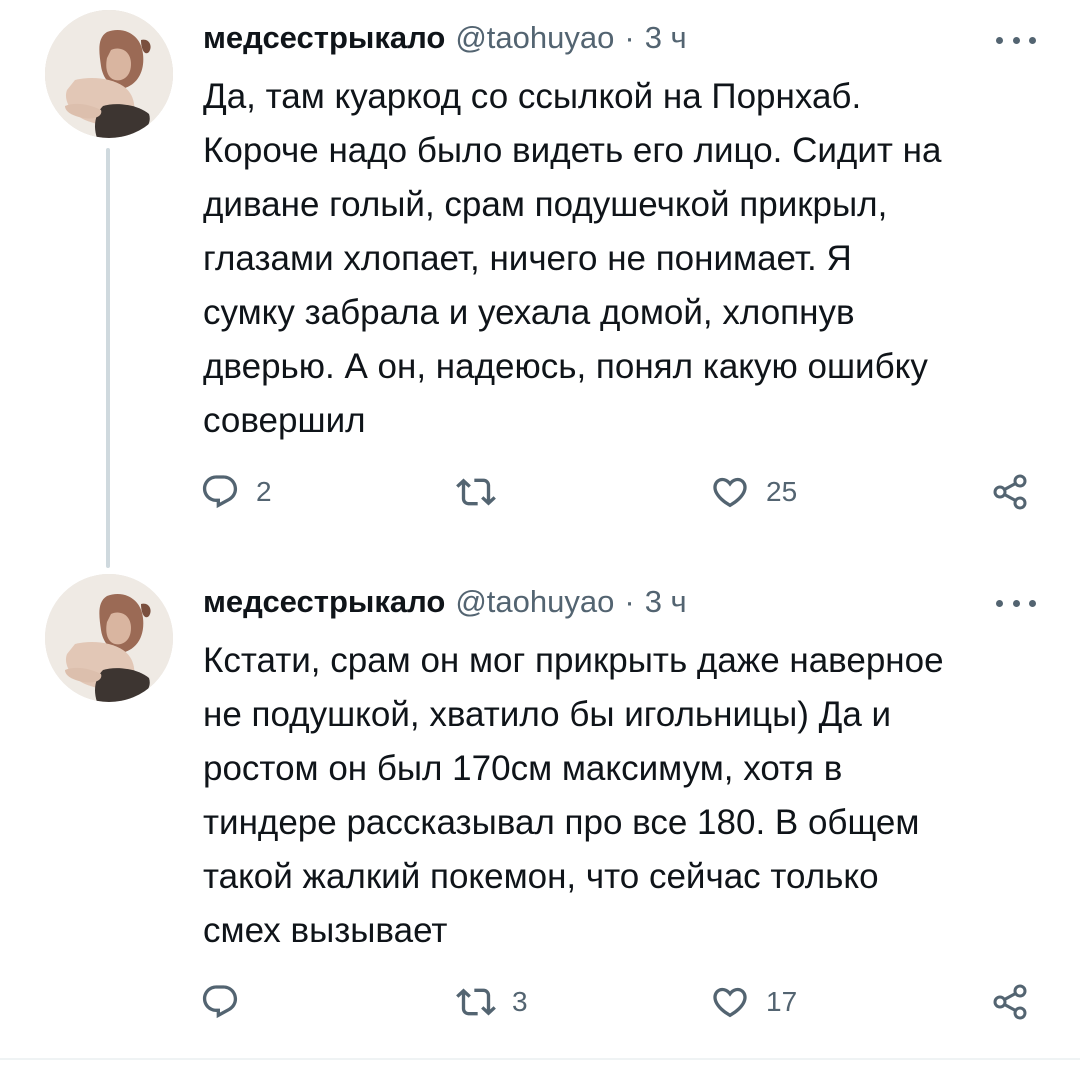  I want to click on action-bar: 2 25, so click(620, 492).